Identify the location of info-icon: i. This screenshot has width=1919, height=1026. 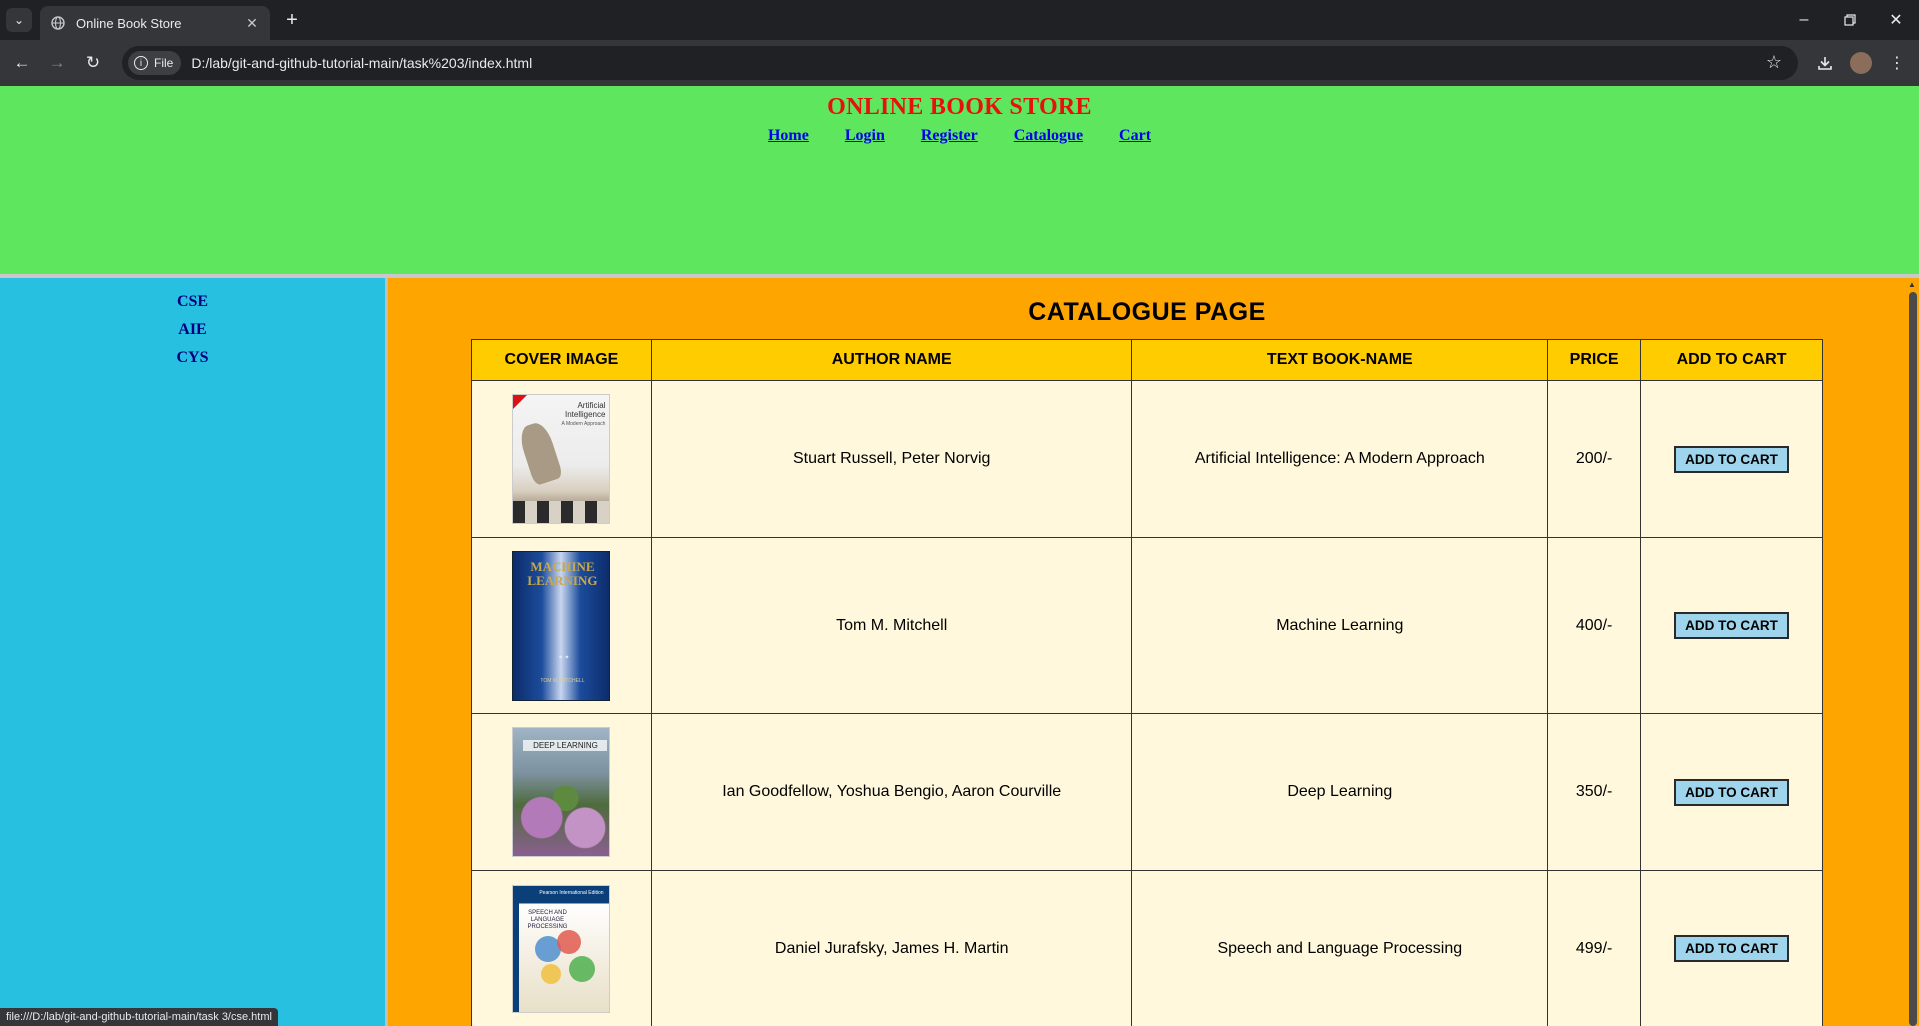
(141, 63).